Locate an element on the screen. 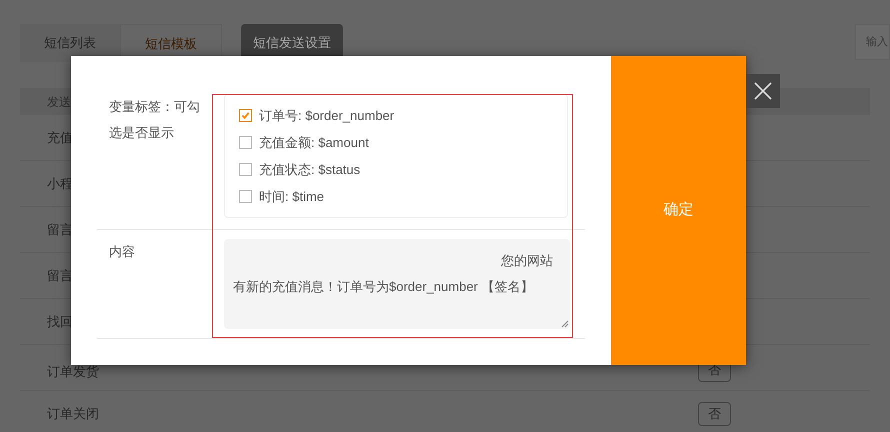 The height and width of the screenshot is (432, 890). table-cell-text: 充值 is located at coordinates (60, 137).